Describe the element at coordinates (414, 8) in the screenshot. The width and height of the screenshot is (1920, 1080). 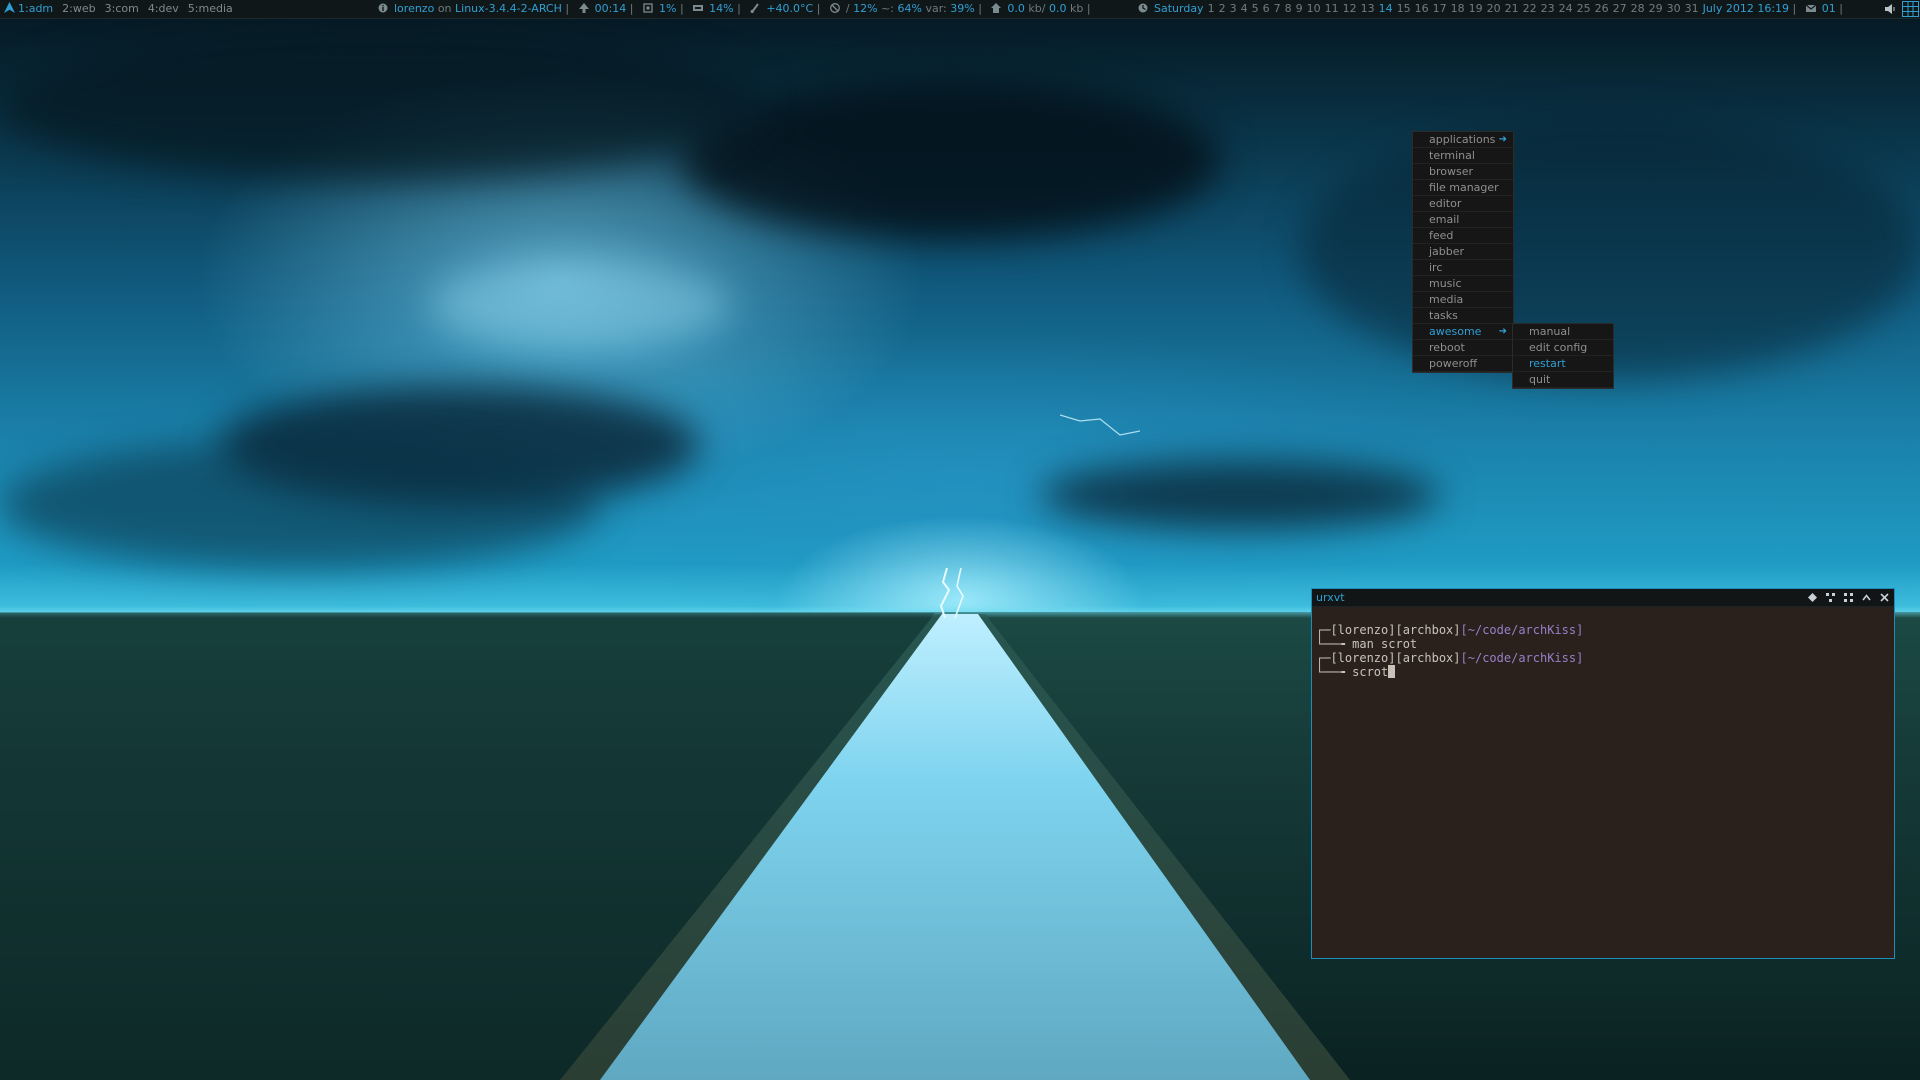
I see `user-name: lorenzo` at that location.